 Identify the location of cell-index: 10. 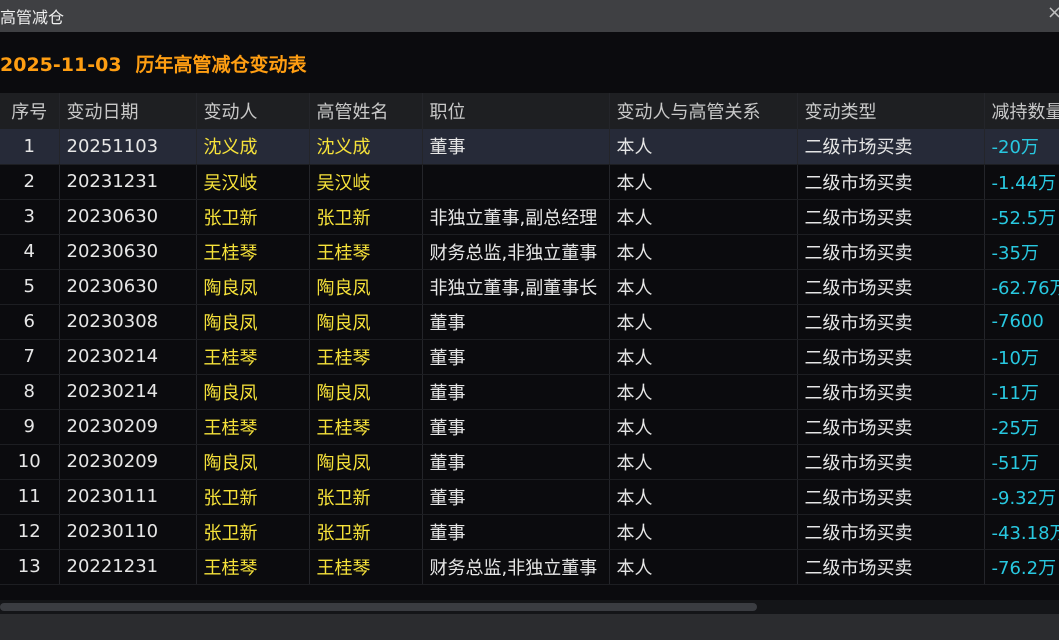
(30, 462).